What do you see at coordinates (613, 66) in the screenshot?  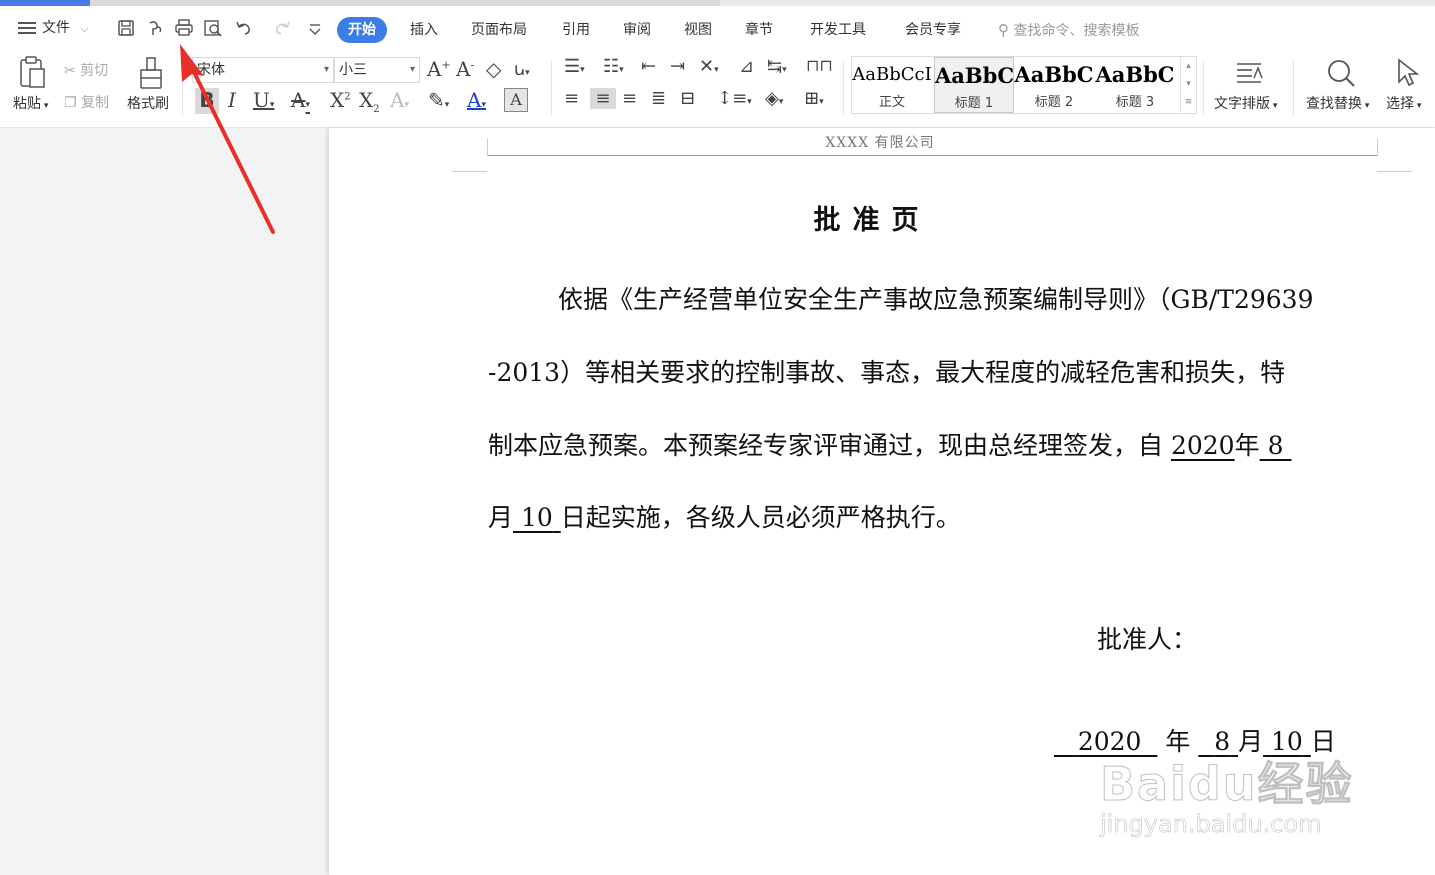 I see `numbered-list-icon: ☷▾` at bounding box center [613, 66].